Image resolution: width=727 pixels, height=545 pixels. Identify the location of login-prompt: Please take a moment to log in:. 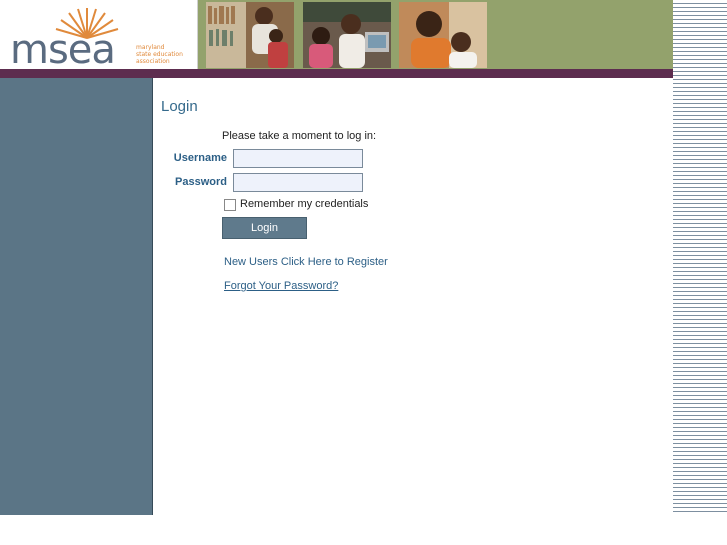
(299, 136).